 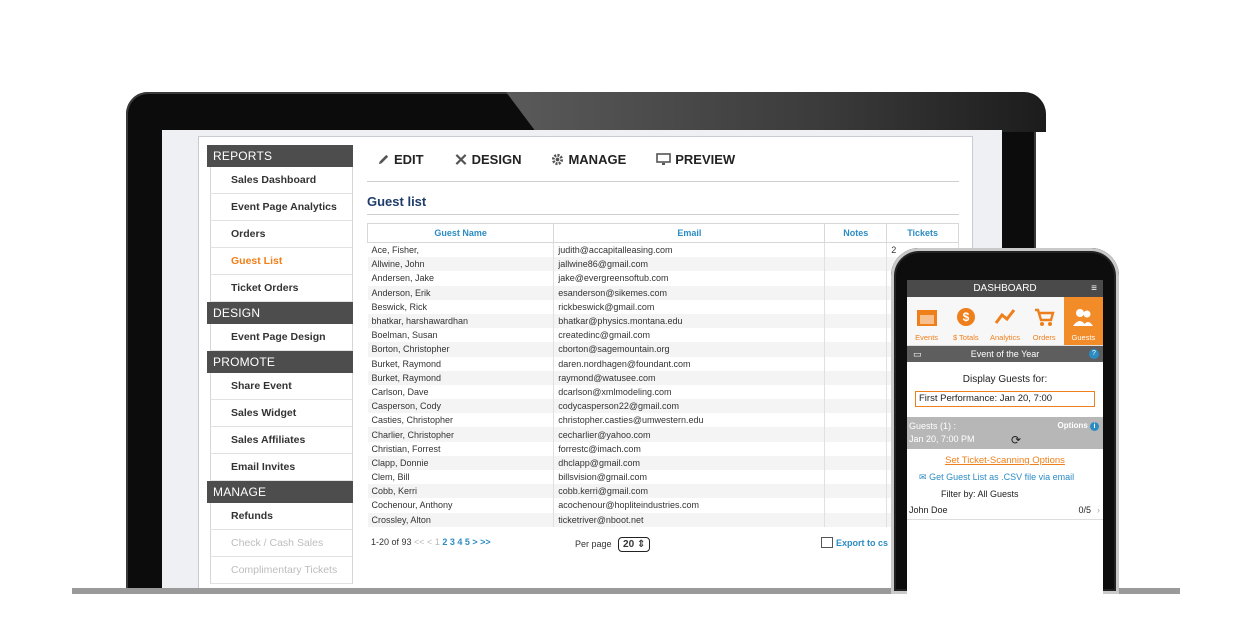 I want to click on sidebar-item-ticket-orders: Ticket Orders, so click(x=281, y=288).